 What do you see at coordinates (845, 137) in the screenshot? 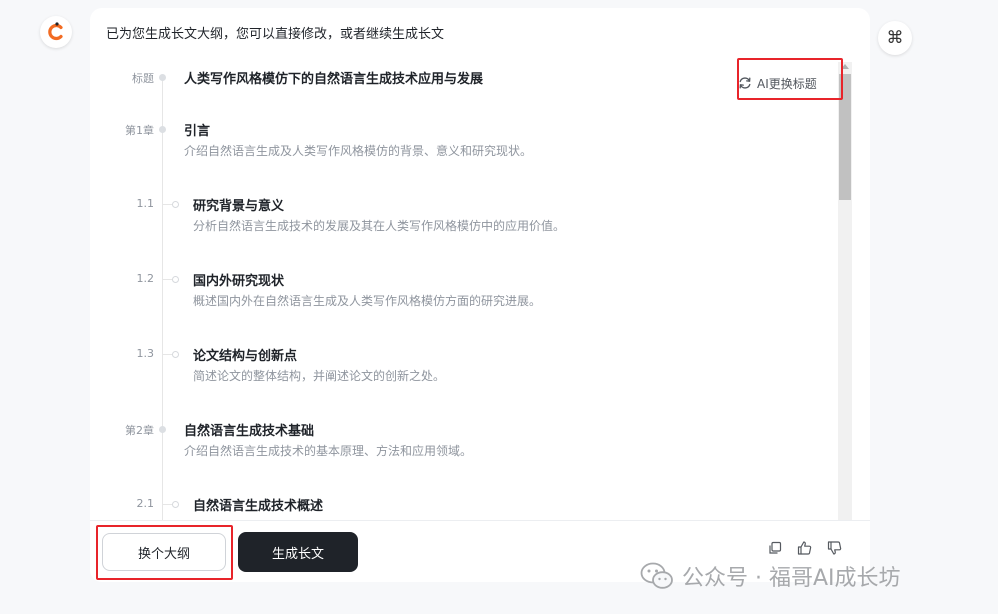
I see `scroll-thumb` at bounding box center [845, 137].